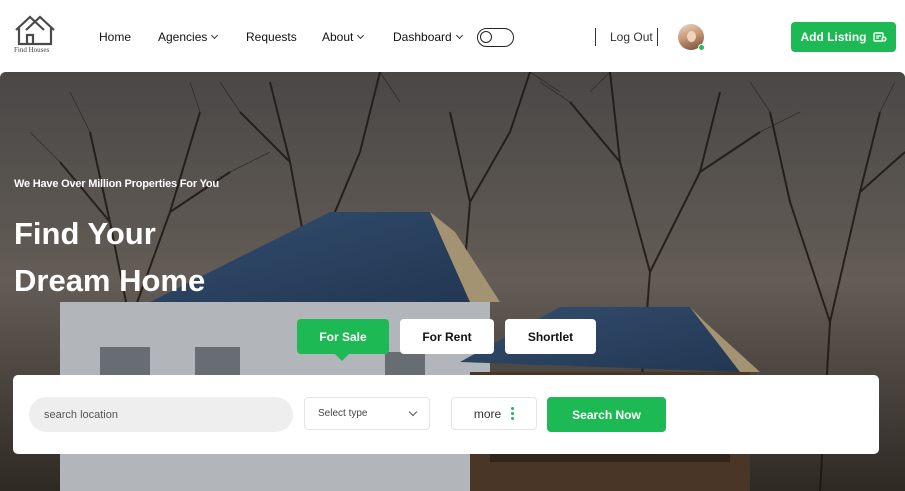 This screenshot has height=491, width=905. What do you see at coordinates (833, 37) in the screenshot?
I see `add-listing-label: Add Listing` at bounding box center [833, 37].